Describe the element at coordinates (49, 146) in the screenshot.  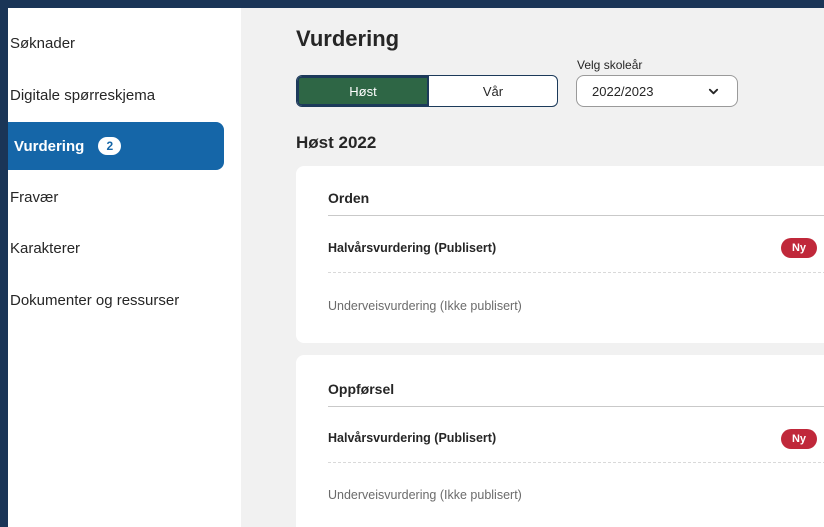
I see `sidebar-item-label: Vurdering` at that location.